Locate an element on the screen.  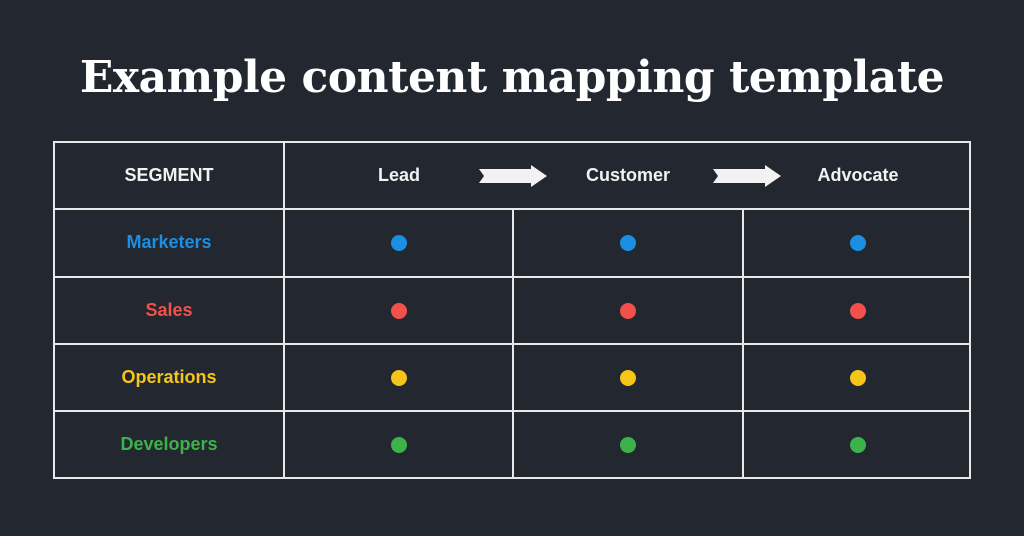
page-title: Example content mapping template is located at coordinates (512, 77).